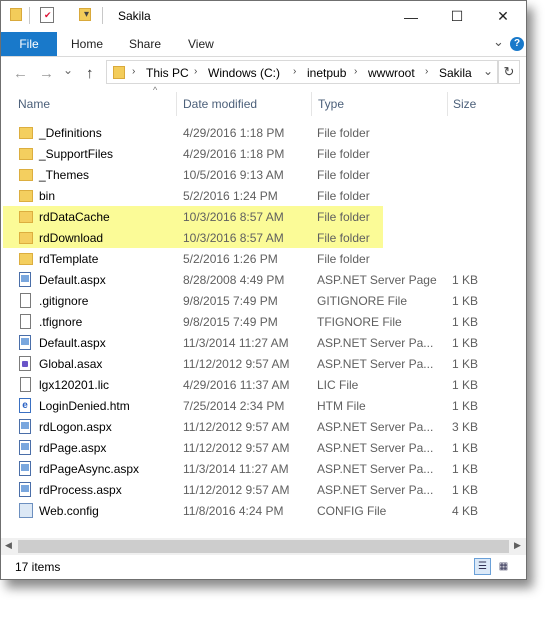 This screenshot has height=617, width=545. Describe the element at coordinates (263, 258) in the screenshot. I see `file-row: rdTemplate 5/2/2016 1:26 PM File folder` at that location.